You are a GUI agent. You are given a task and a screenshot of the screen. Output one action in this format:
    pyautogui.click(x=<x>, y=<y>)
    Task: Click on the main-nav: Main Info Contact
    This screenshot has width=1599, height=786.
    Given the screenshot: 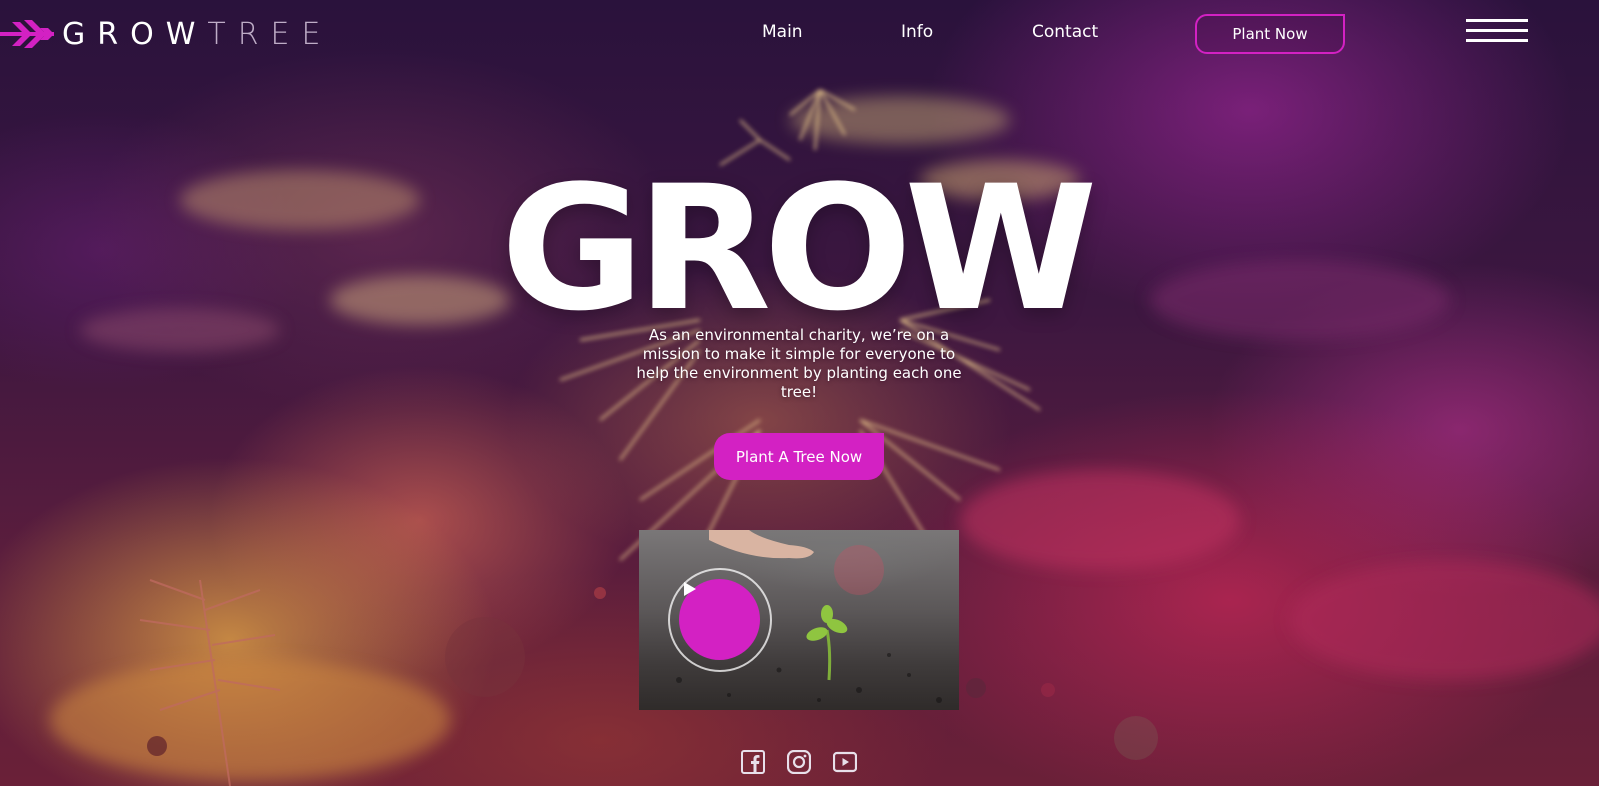 What is the action you would take?
    pyautogui.click(x=799, y=35)
    